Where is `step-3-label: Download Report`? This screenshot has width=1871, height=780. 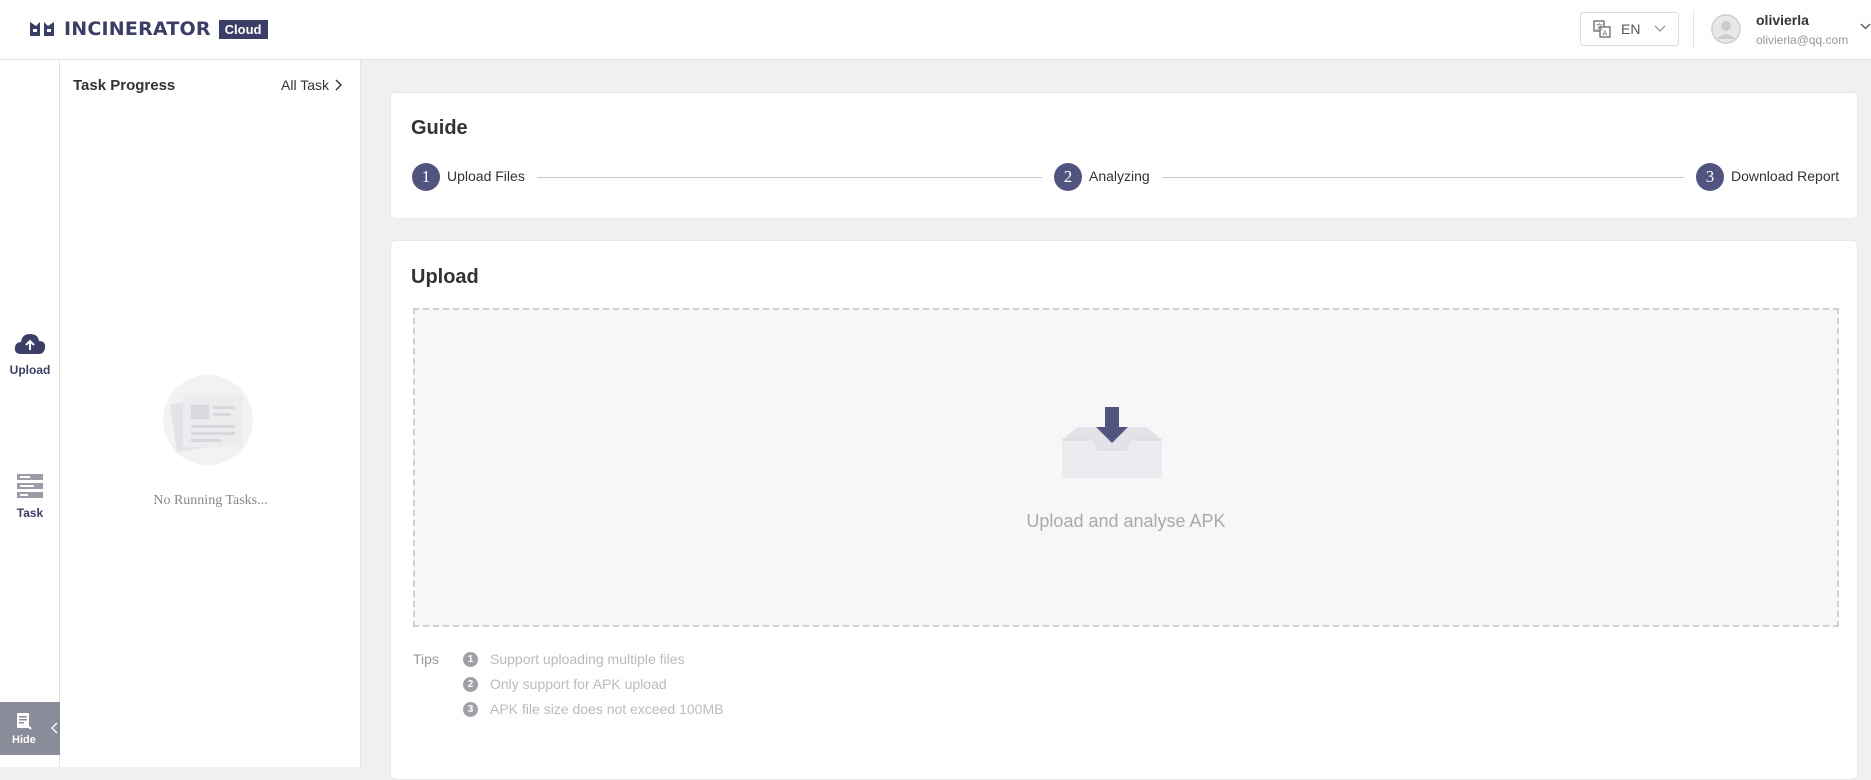
step-3-label: Download Report is located at coordinates (1785, 176).